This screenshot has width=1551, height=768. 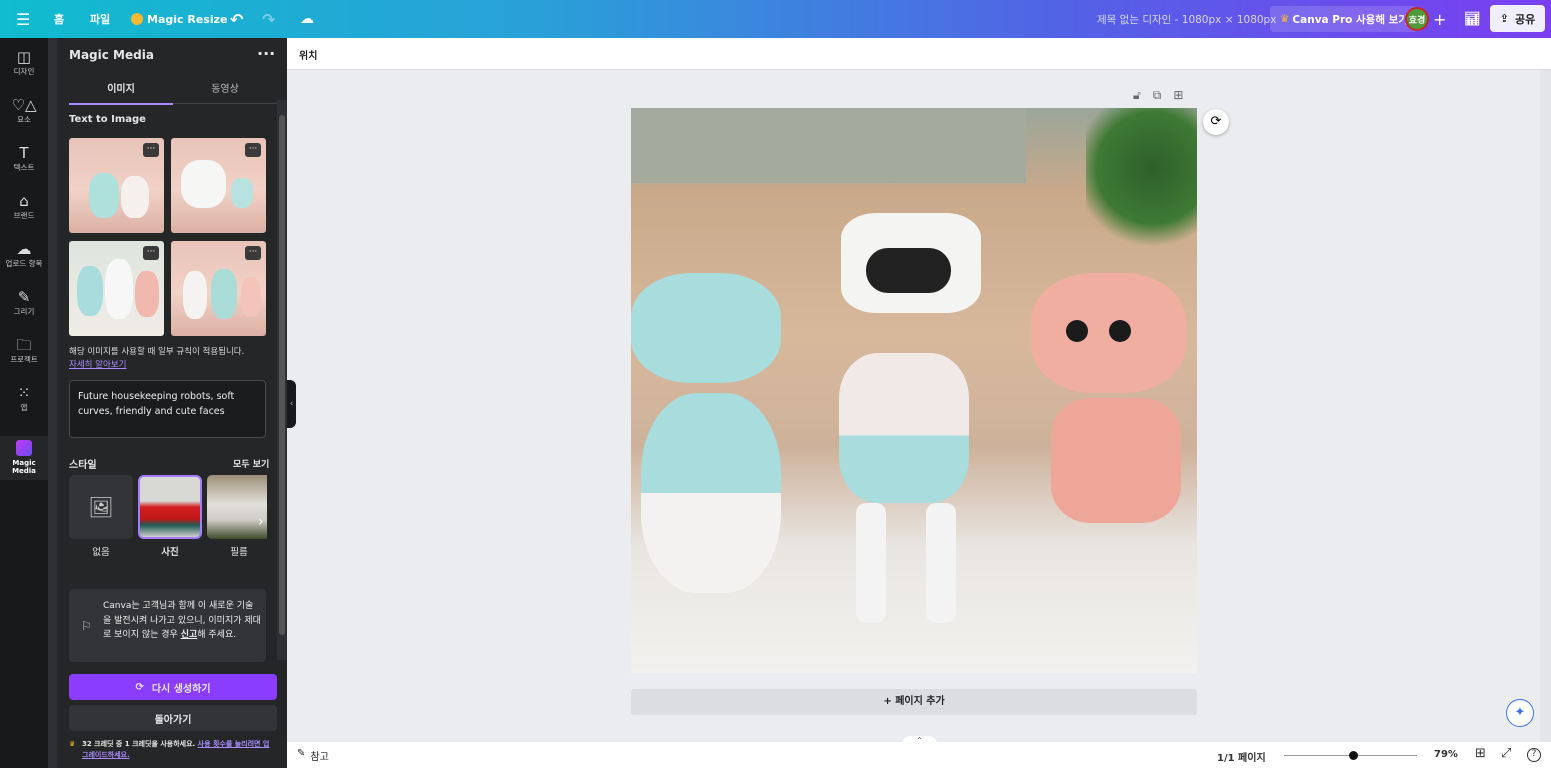 I want to click on zoom-level: 79%, so click(x=1446, y=754).